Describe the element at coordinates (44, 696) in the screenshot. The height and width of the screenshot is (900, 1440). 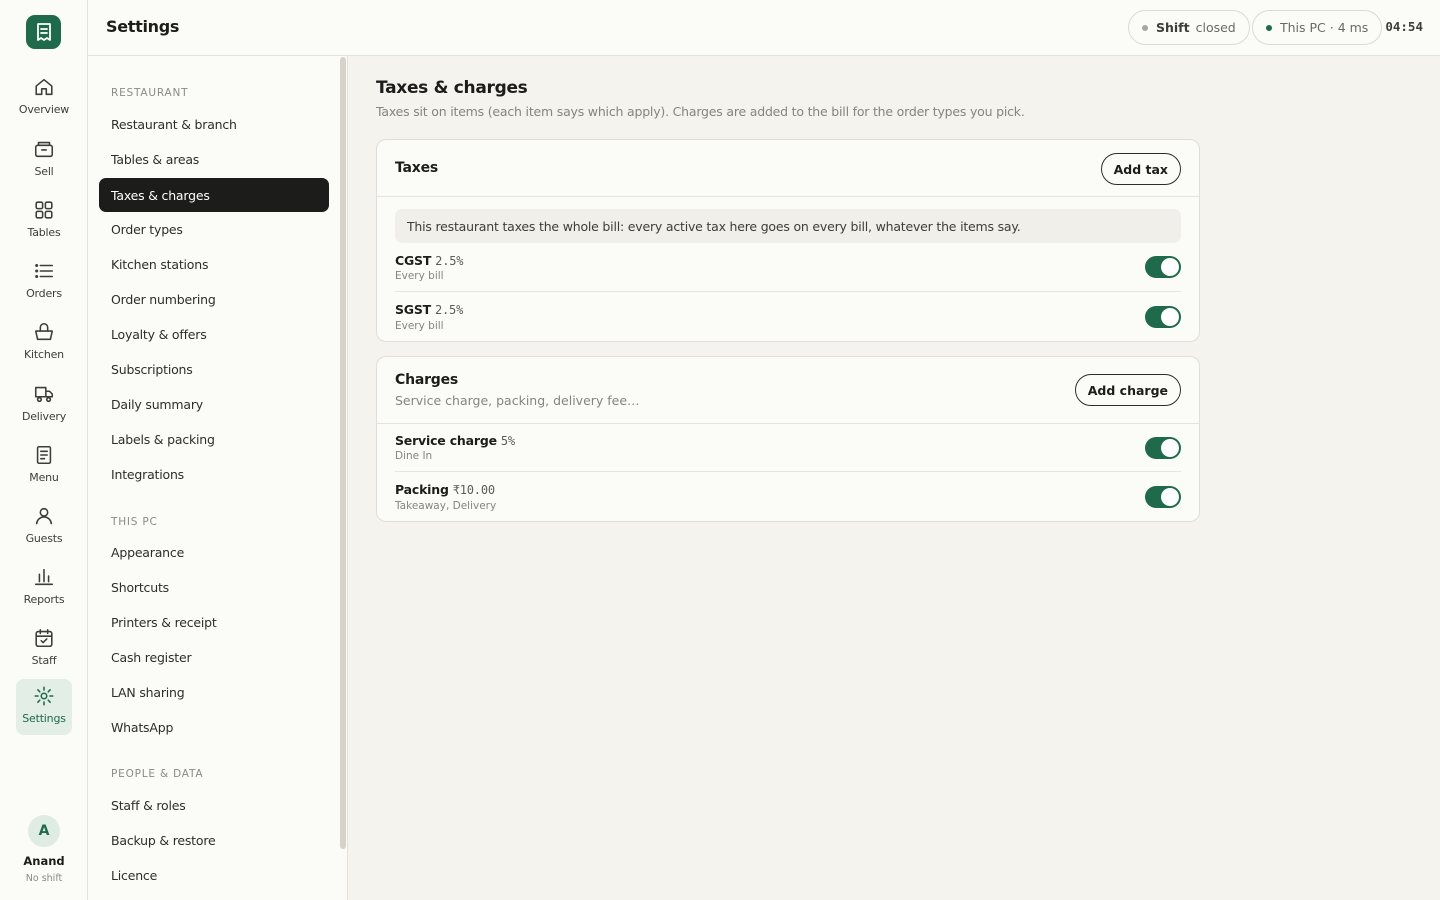
I see `gear-icon` at that location.